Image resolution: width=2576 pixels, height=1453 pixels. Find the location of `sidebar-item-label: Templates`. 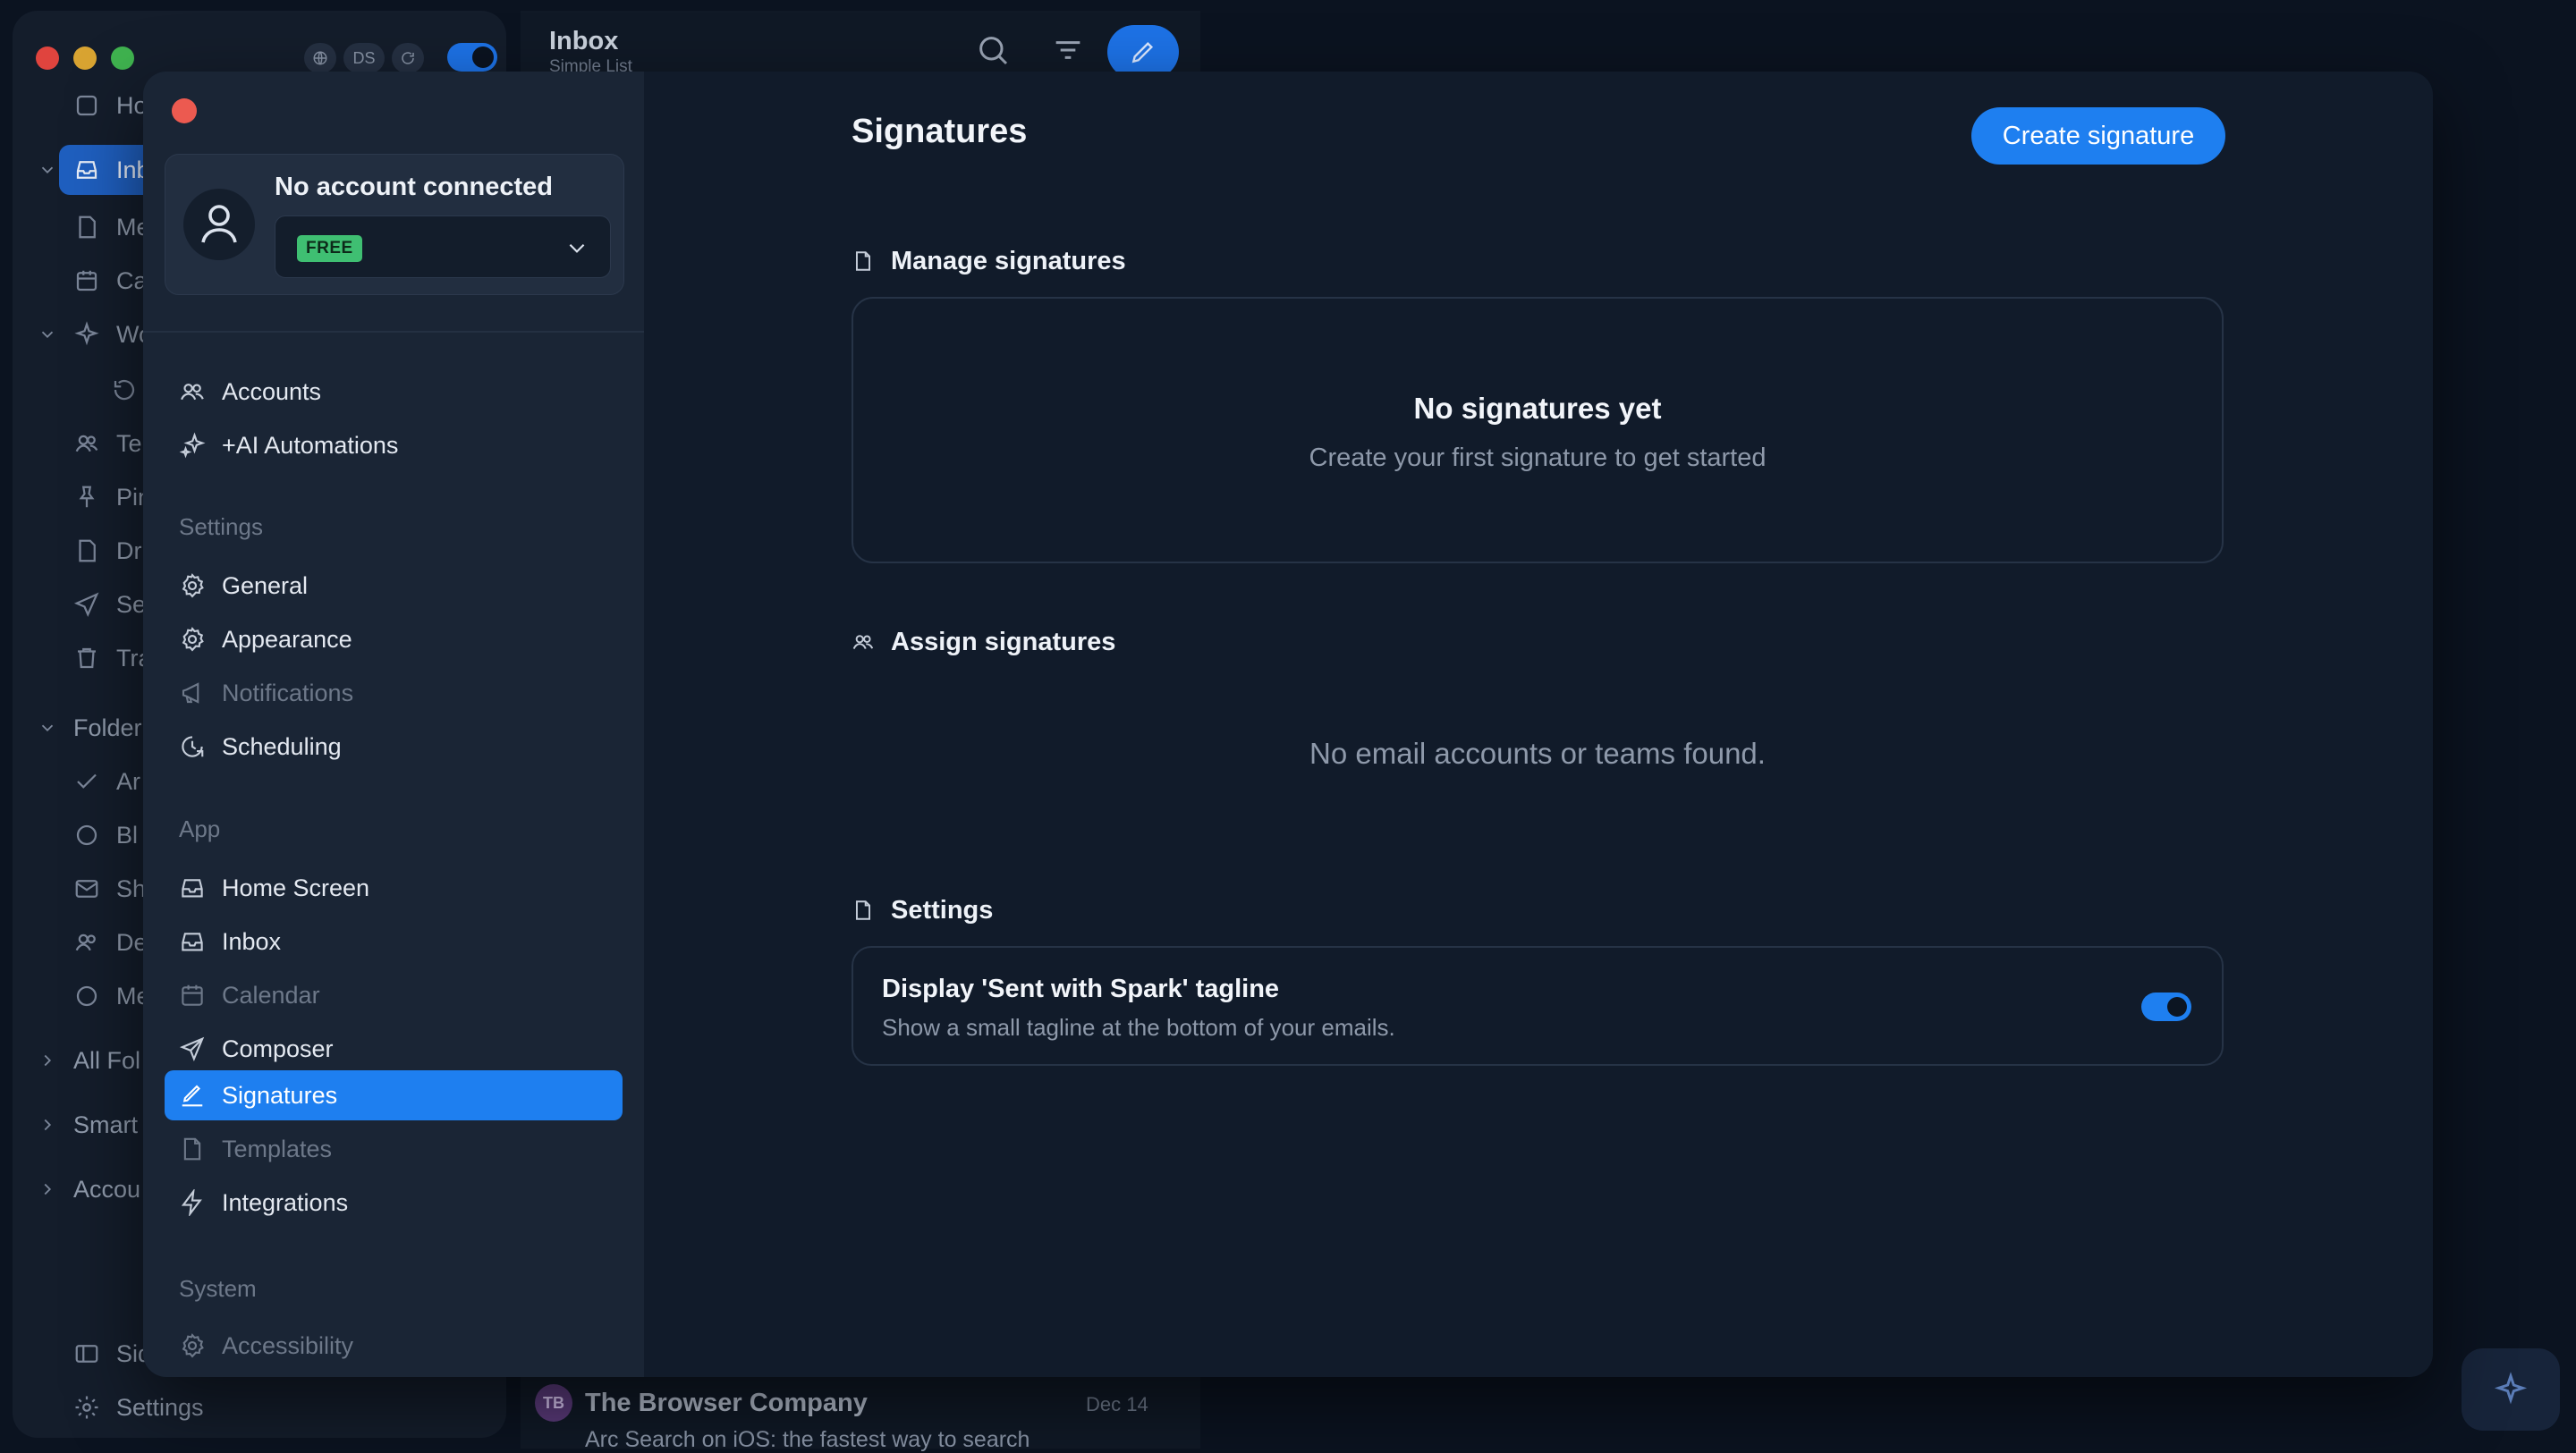

sidebar-item-label: Templates is located at coordinates (277, 1149).